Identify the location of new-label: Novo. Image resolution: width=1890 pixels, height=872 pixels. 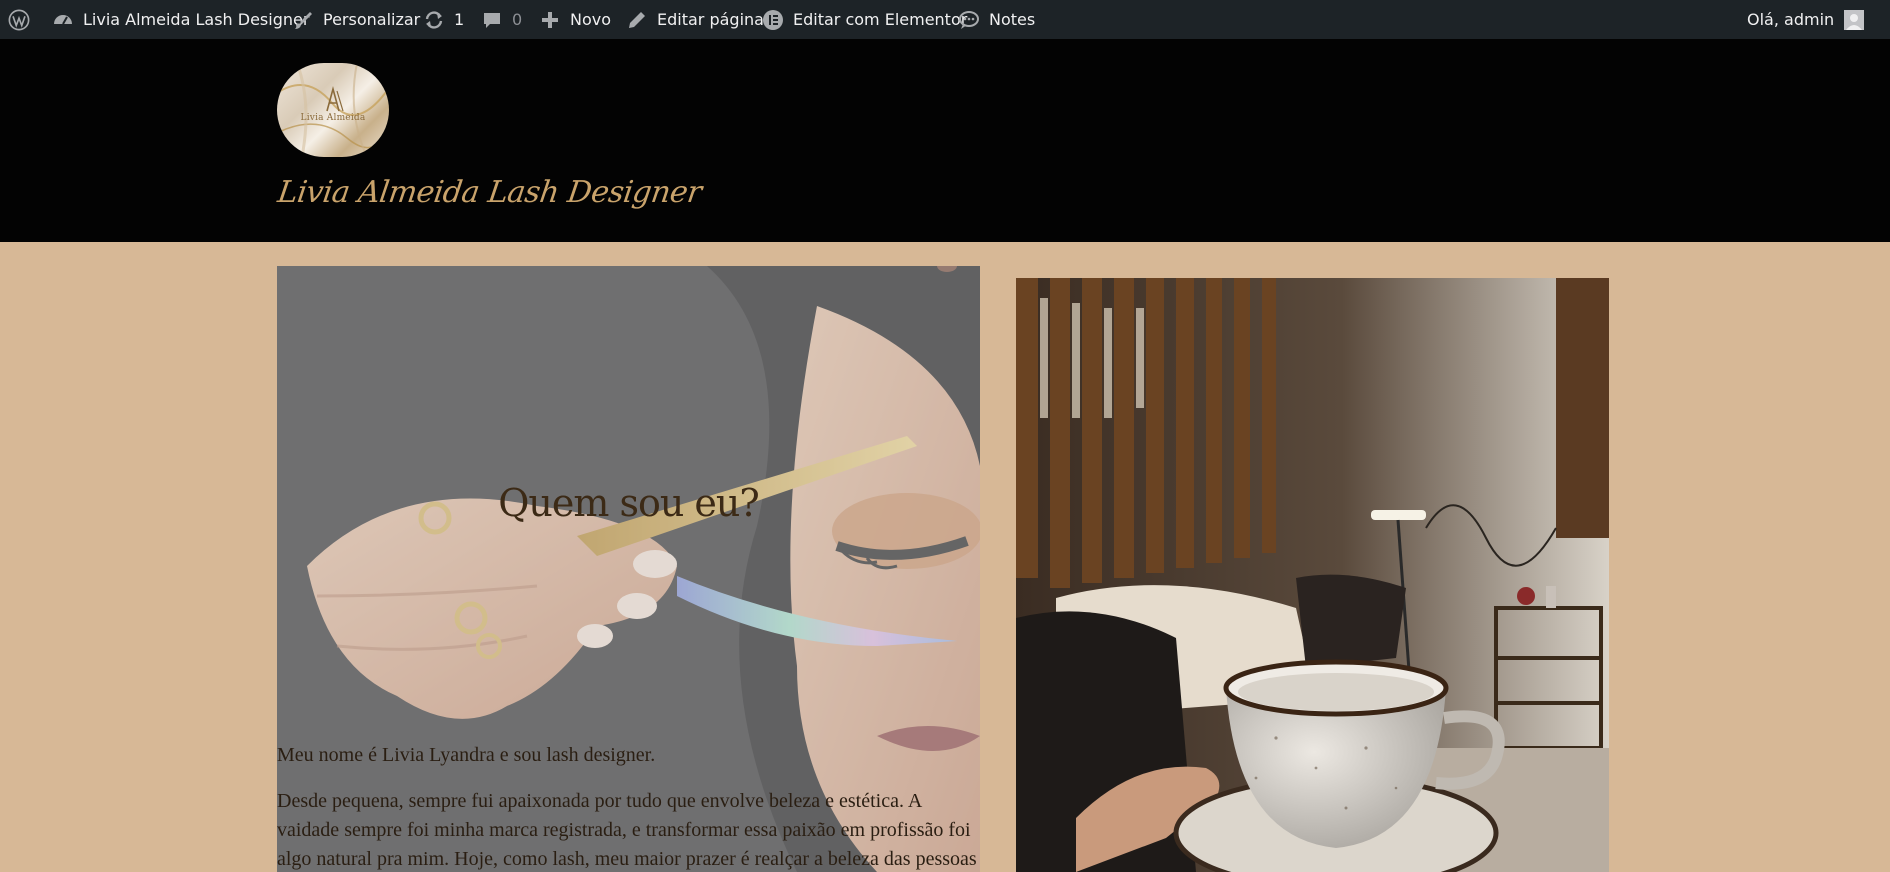
(591, 19).